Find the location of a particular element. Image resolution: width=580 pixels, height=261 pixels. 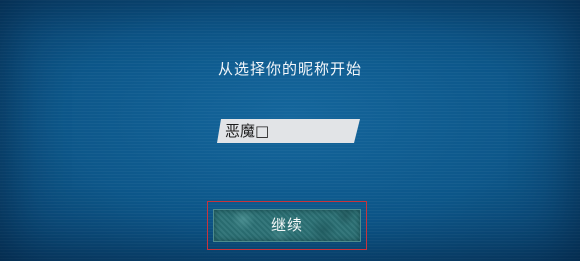

nickname-prompt: 从选择你的昵称开始 is located at coordinates (289, 69).